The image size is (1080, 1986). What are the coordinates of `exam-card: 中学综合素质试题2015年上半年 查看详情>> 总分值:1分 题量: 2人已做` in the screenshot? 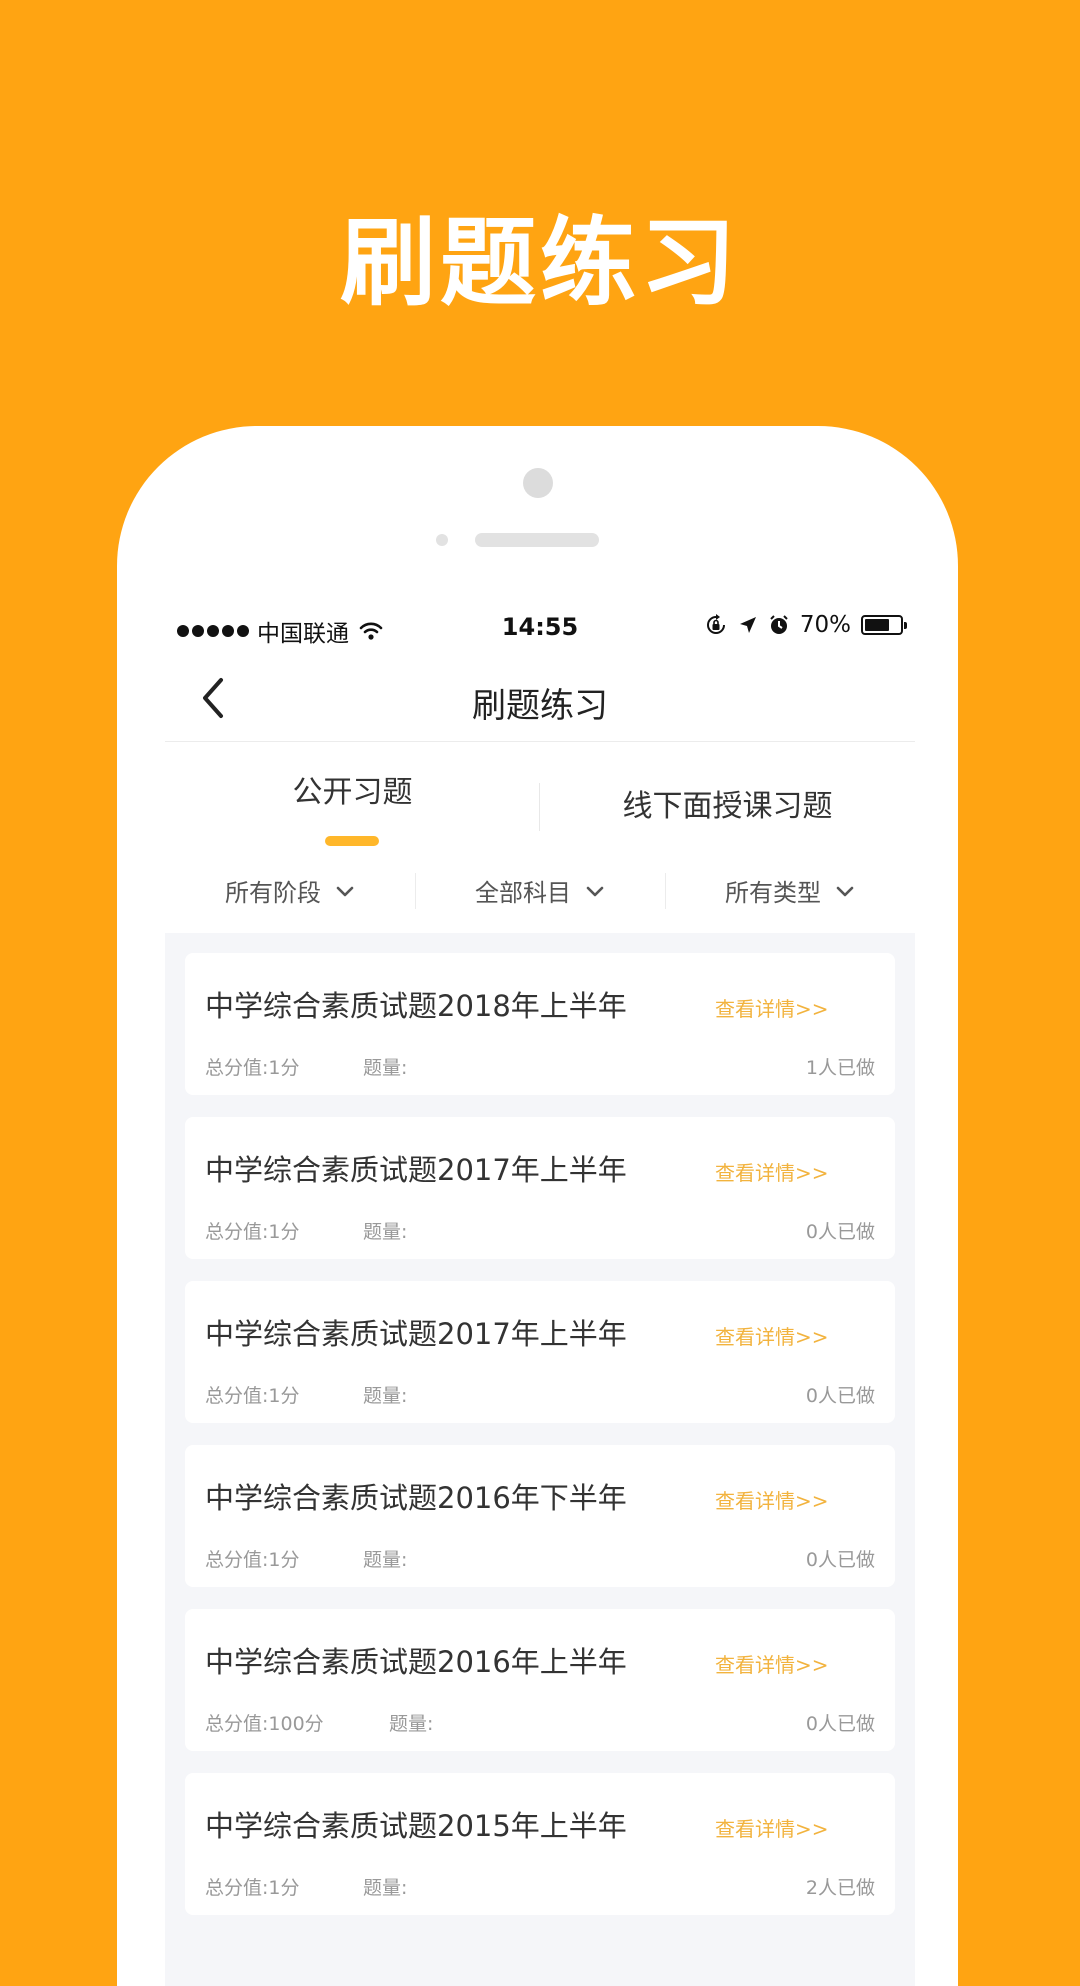 It's located at (540, 1844).